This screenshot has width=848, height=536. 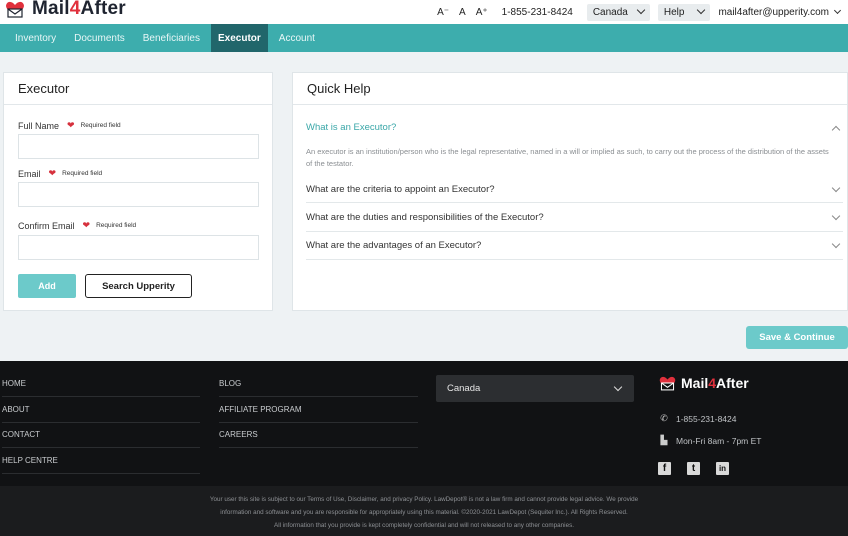 I want to click on footer-logo: Mail4After, so click(x=703, y=383).